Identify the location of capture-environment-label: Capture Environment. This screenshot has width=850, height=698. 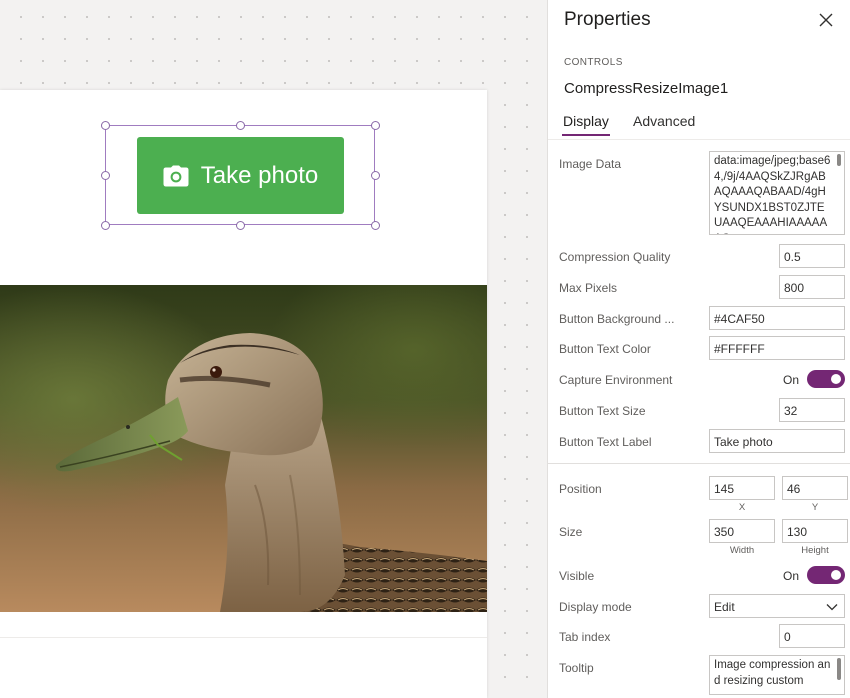
(616, 380).